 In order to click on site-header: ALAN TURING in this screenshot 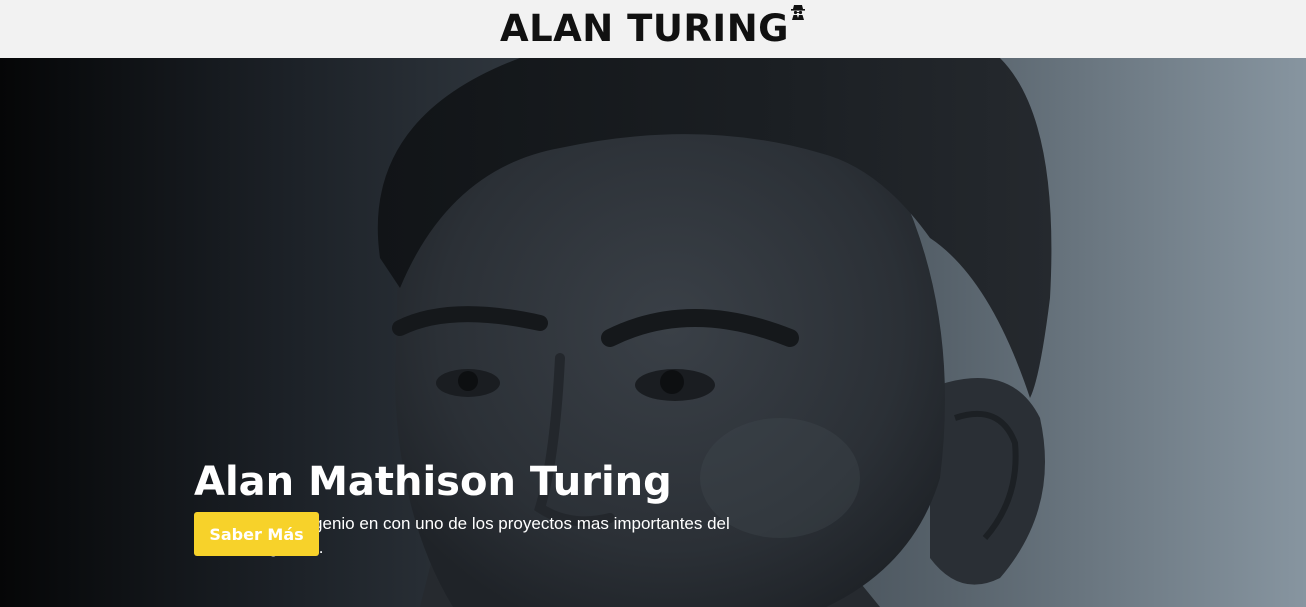, I will do `click(653, 29)`.